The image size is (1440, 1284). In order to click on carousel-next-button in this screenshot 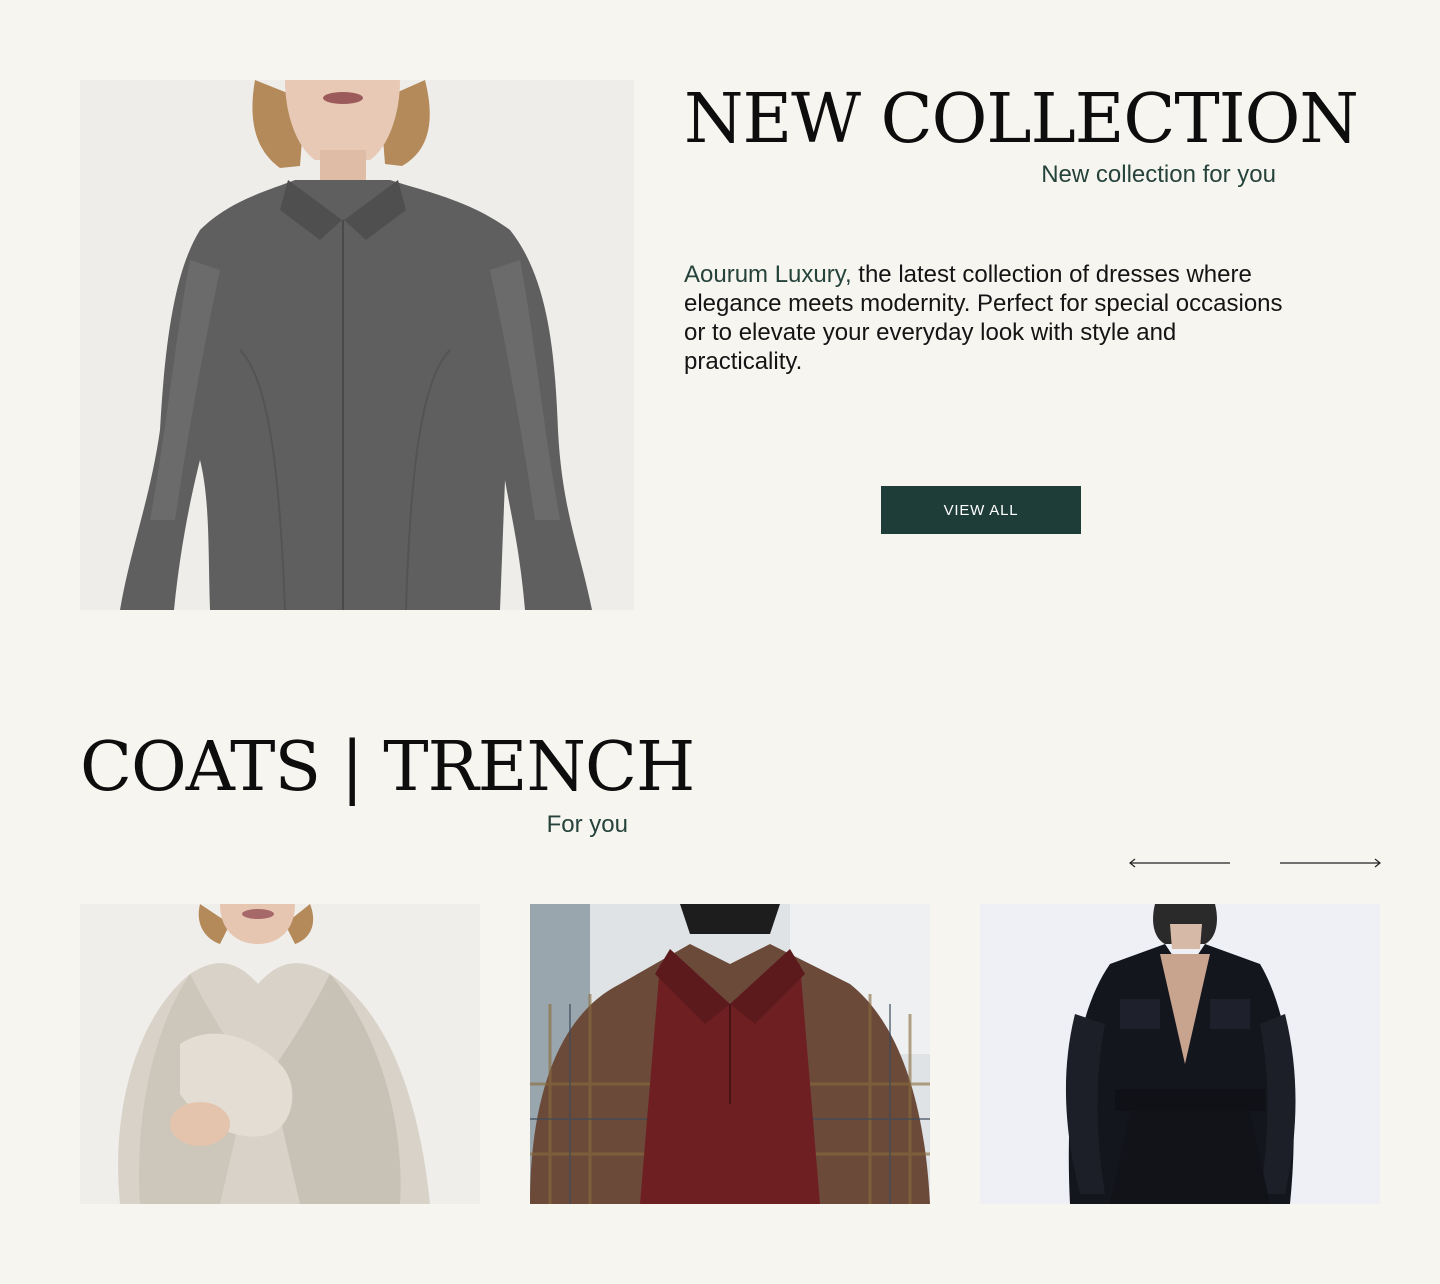, I will do `click(1330, 863)`.